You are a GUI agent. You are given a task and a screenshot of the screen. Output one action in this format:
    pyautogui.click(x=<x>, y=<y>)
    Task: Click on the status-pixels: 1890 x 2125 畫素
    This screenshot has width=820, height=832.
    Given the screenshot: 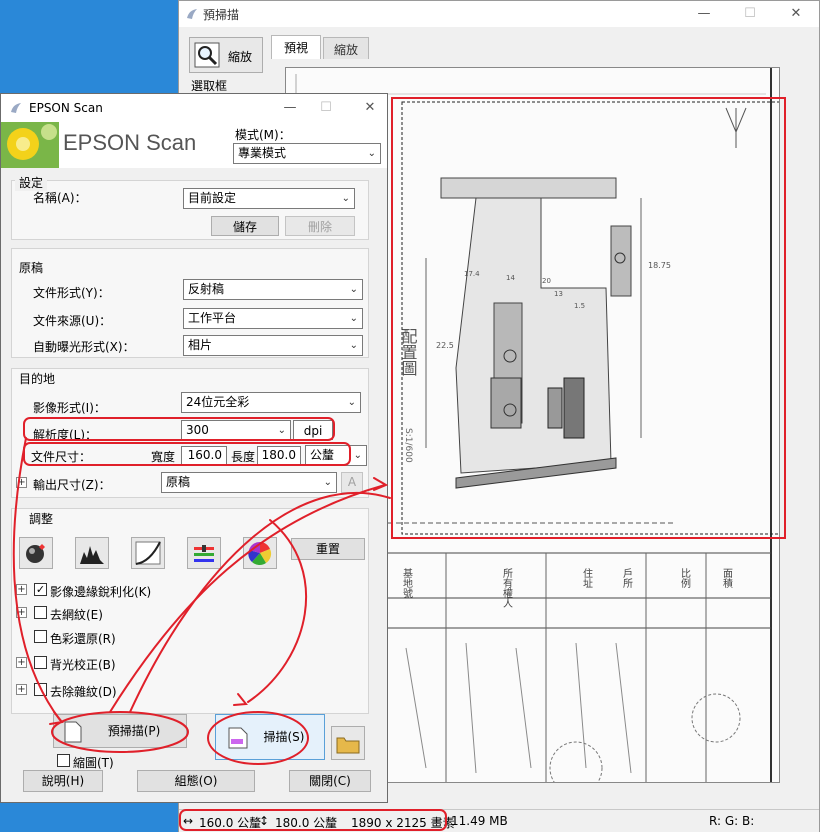 What is the action you would take?
    pyautogui.click(x=403, y=823)
    